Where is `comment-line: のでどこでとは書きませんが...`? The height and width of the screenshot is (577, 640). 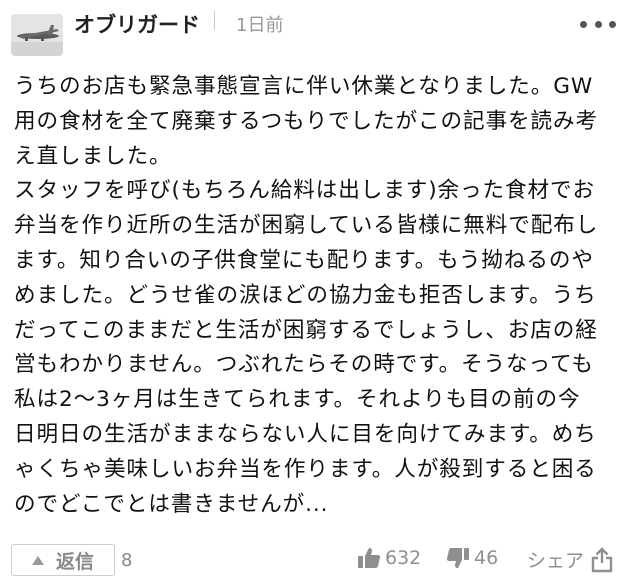 comment-line: のでどこでとは書きませんが... is located at coordinates (171, 504).